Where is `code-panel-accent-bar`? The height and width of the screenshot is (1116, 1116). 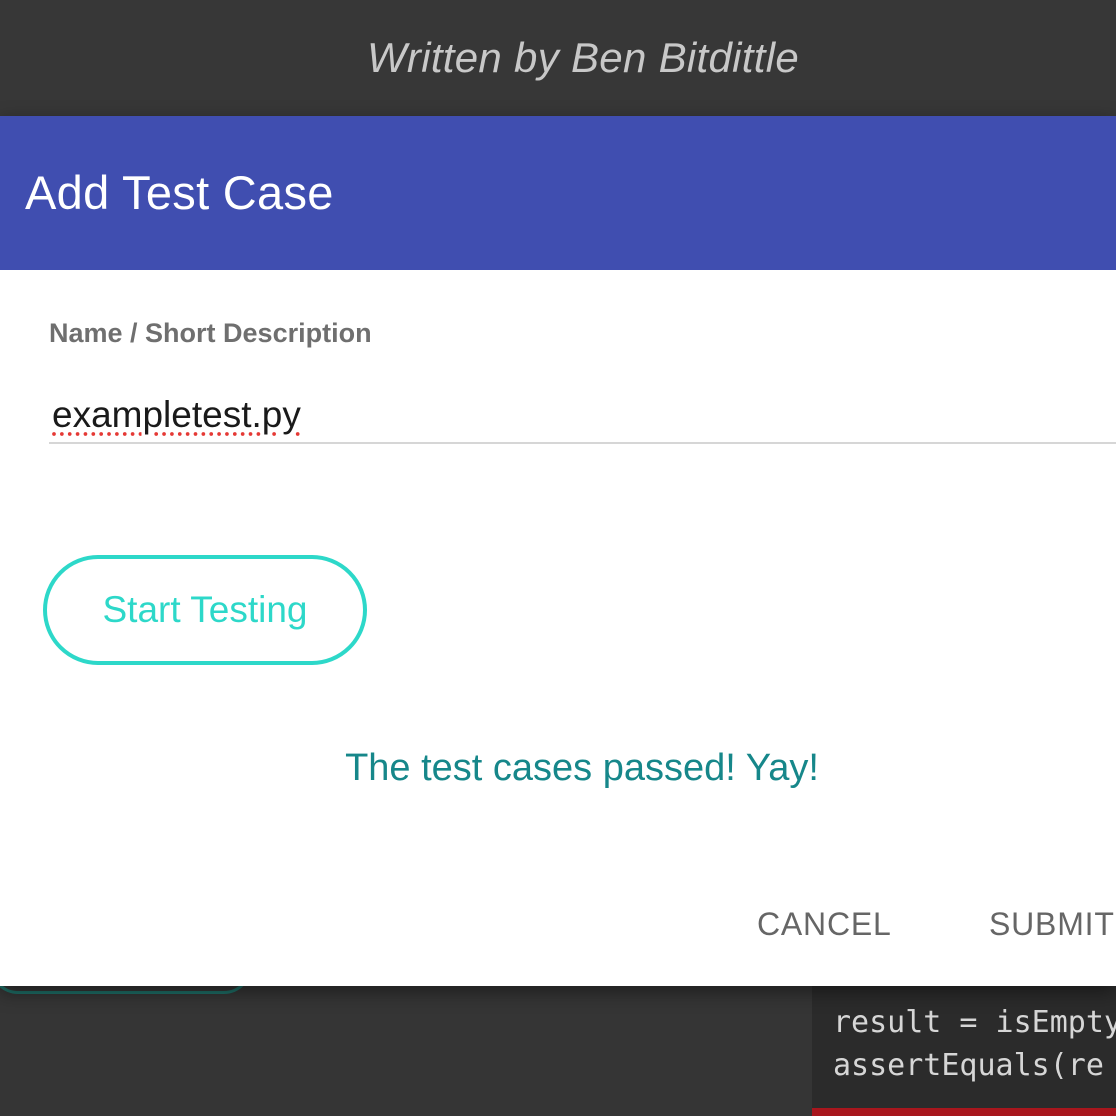
code-panel-accent-bar is located at coordinates (964, 1112).